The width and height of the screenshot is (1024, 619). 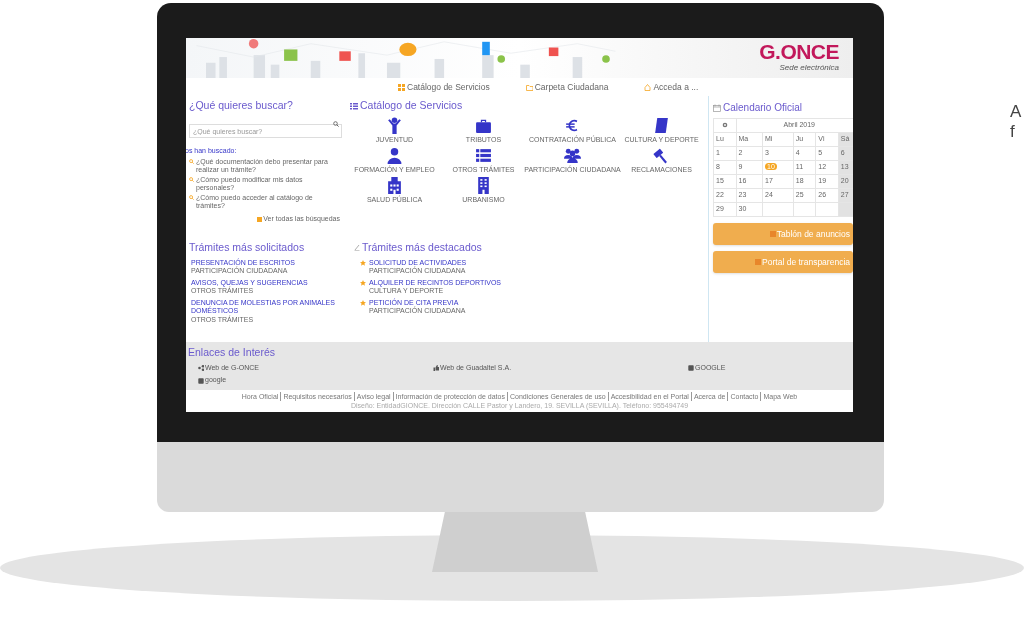 I want to click on site-logo: G.ONCE, so click(x=799, y=52).